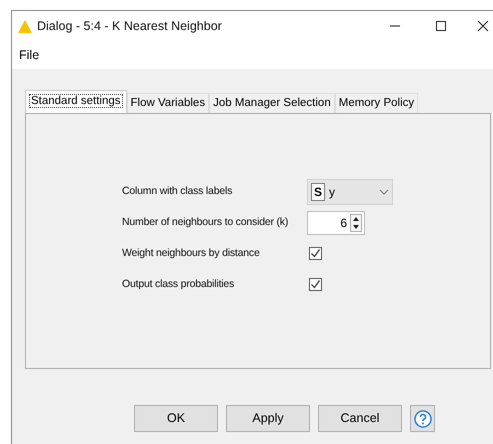 Image resolution: width=493 pixels, height=444 pixels. Describe the element at coordinates (168, 103) in the screenshot. I see `tab: Flow Variables` at that location.